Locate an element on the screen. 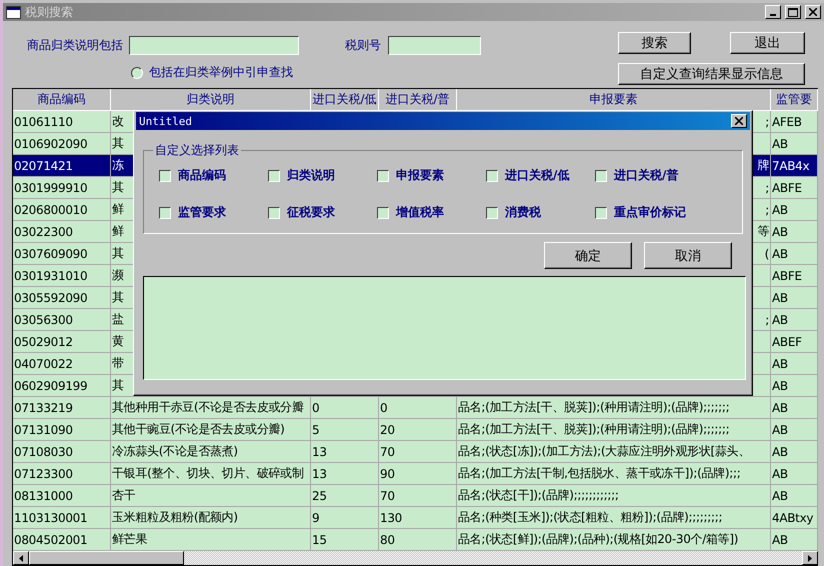 Image resolution: width=824 pixels, height=566 pixels. table-cell: 品名;(状态[鲜]);(品牌);(品种);(规格[如20-30个/箱等]) is located at coordinates (614, 540).